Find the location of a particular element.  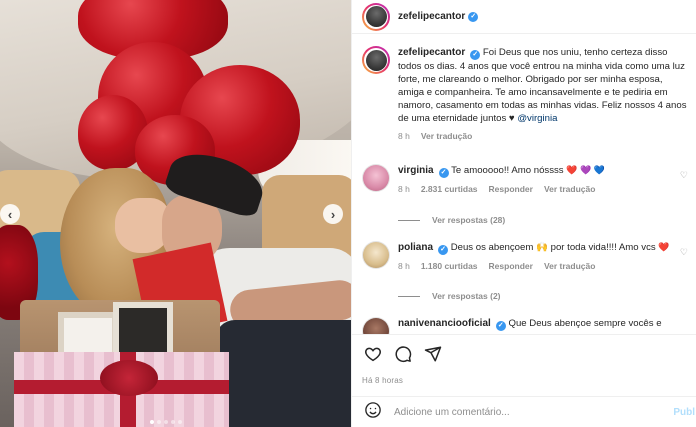

comment-emoji: ❤️ is located at coordinates (664, 247).